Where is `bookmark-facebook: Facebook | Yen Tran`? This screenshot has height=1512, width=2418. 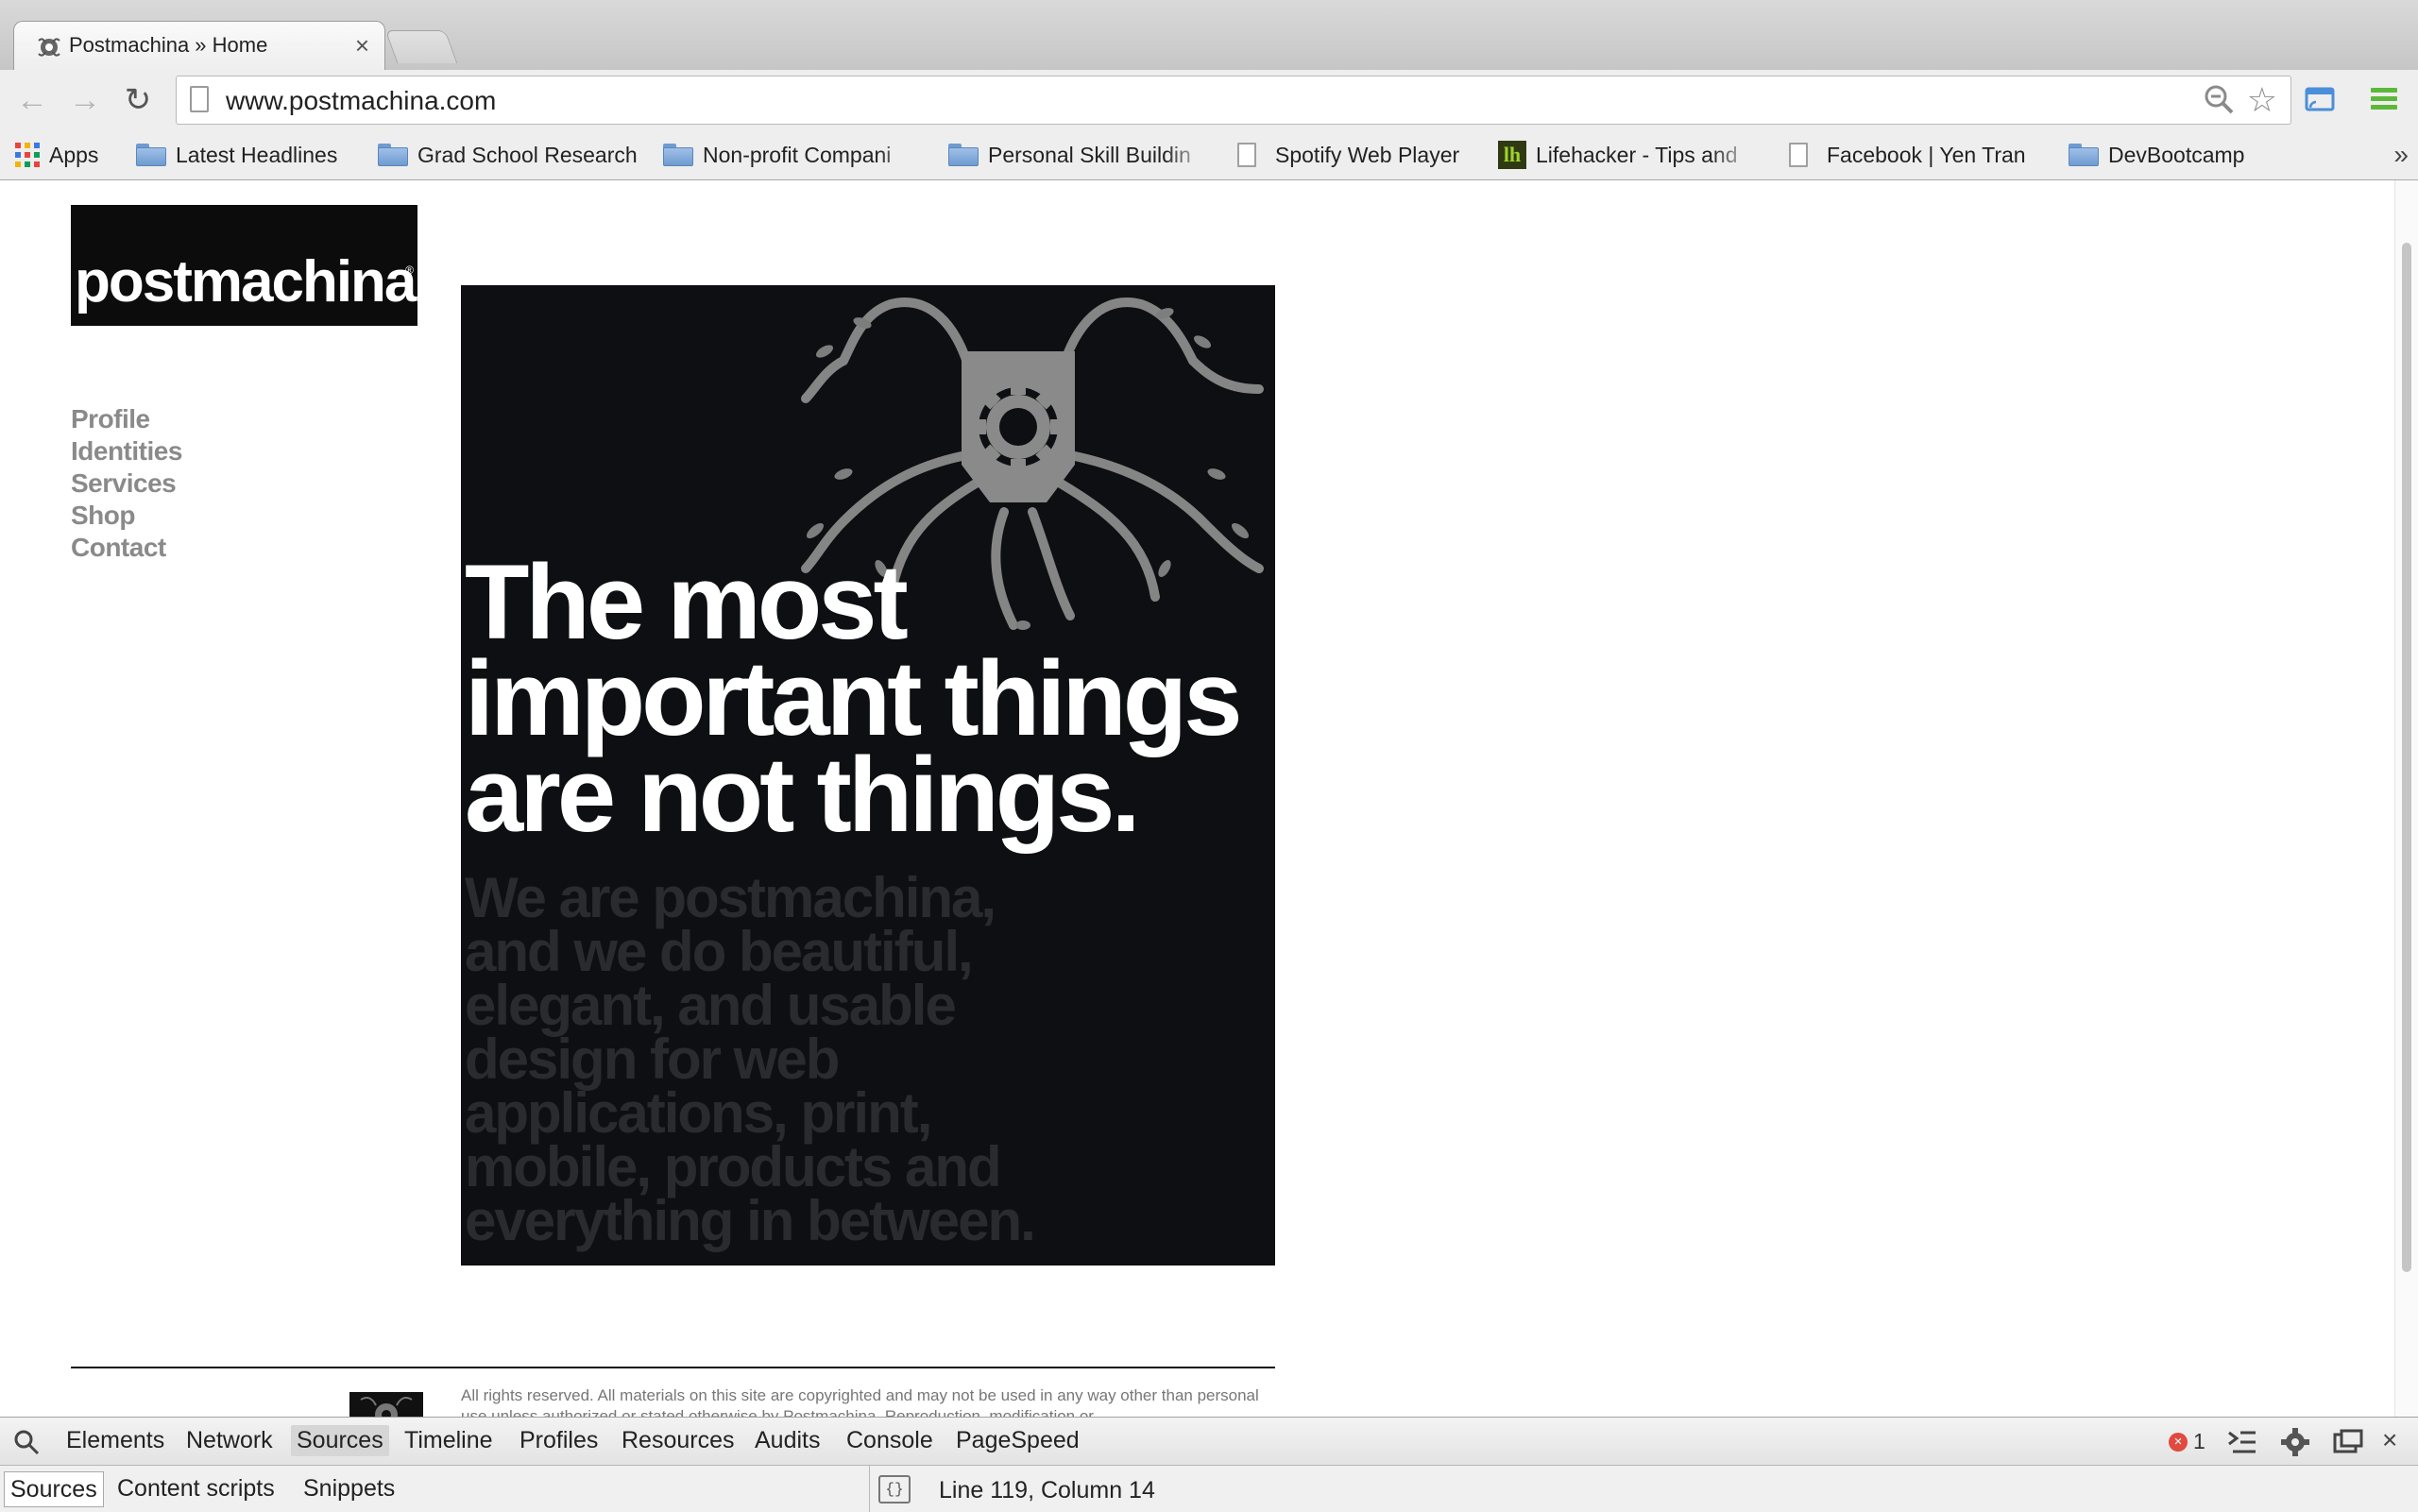
bookmark-facebook: Facebook | Yen Tran is located at coordinates (1908, 155).